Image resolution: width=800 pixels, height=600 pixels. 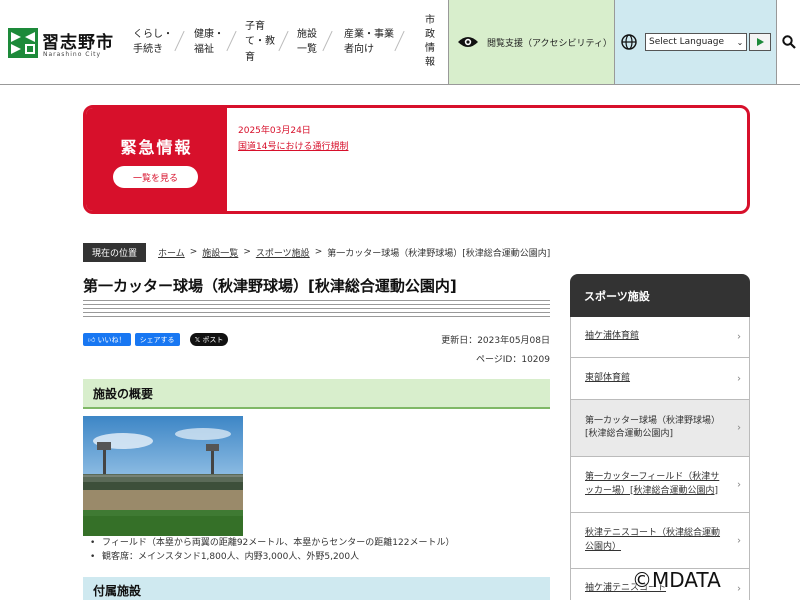 What do you see at coordinates (220, 252) in the screenshot?
I see `breadcrumb-link-facilities: 施設一覧` at bounding box center [220, 252].